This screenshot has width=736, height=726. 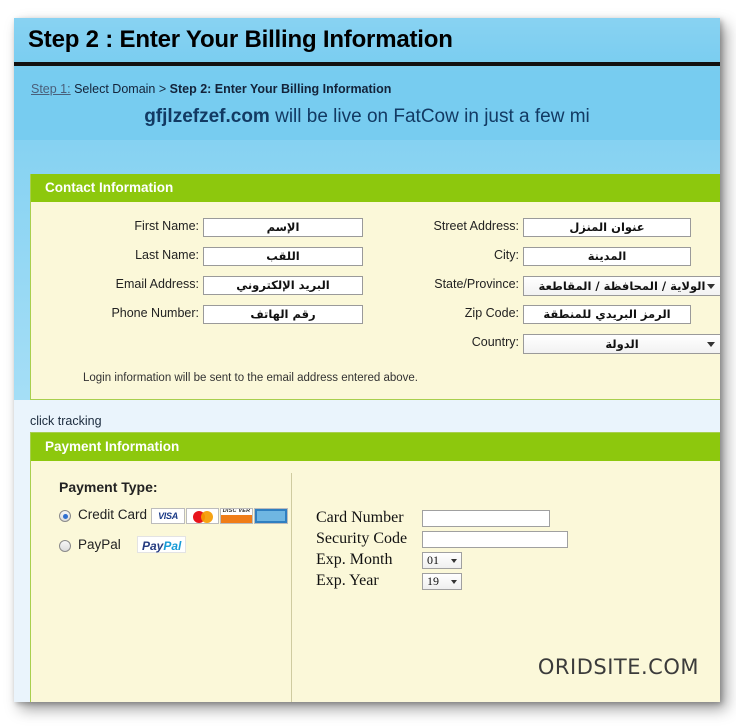 What do you see at coordinates (607, 256) in the screenshot?
I see `field-input: المدينة` at bounding box center [607, 256].